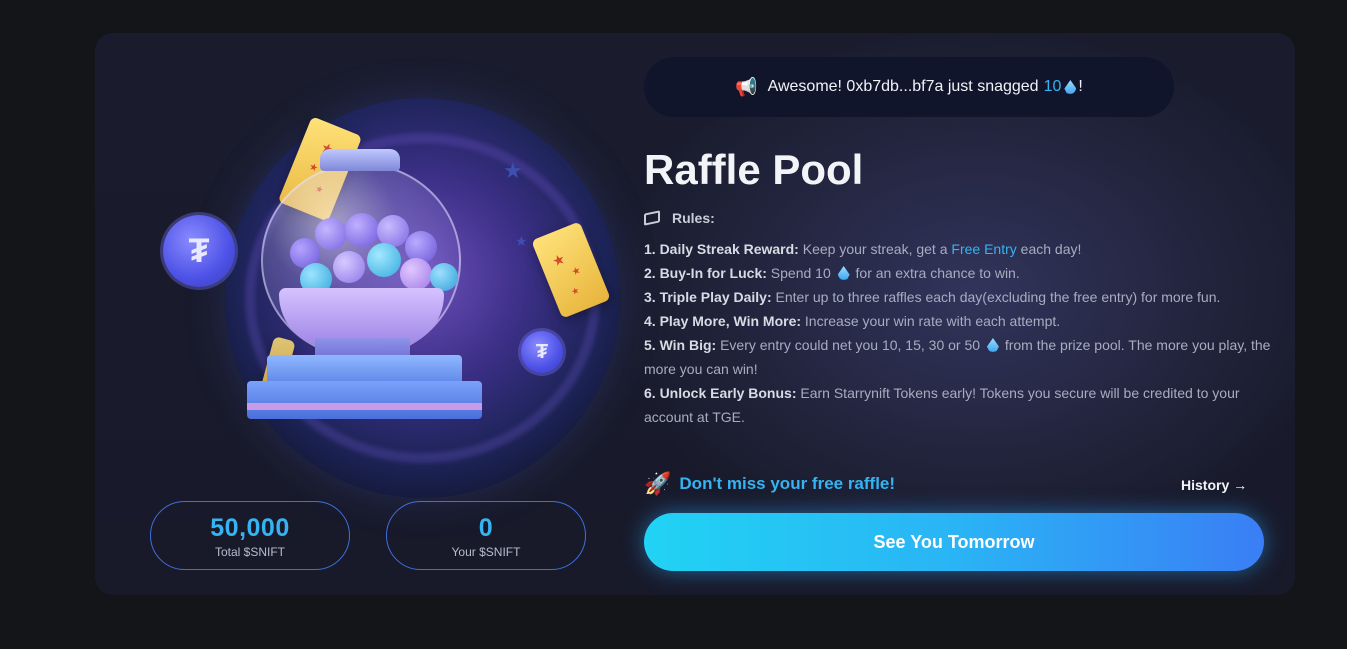 The image size is (1347, 649). What do you see at coordinates (364, 400) in the screenshot?
I see `machine-base-bottom` at bounding box center [364, 400].